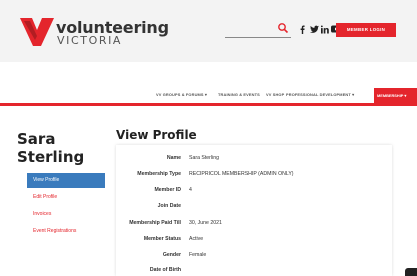  I want to click on field-value: 30, June 2021, so click(205, 223).